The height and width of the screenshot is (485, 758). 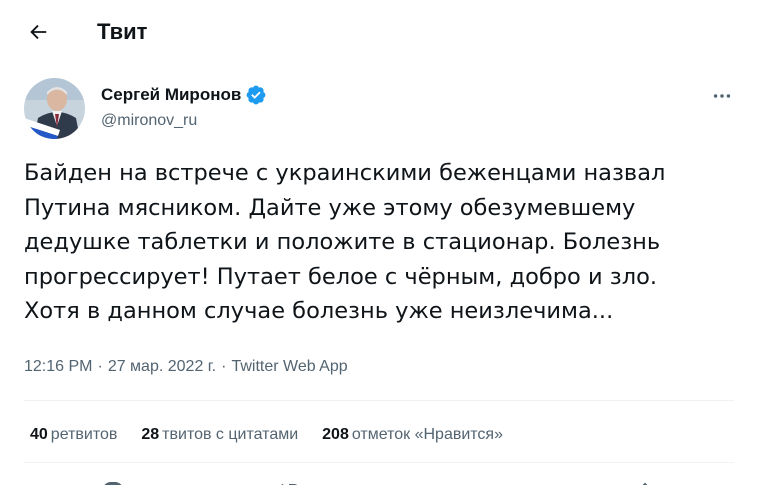 I want to click on author-handle: @mironov_ru, so click(x=149, y=121).